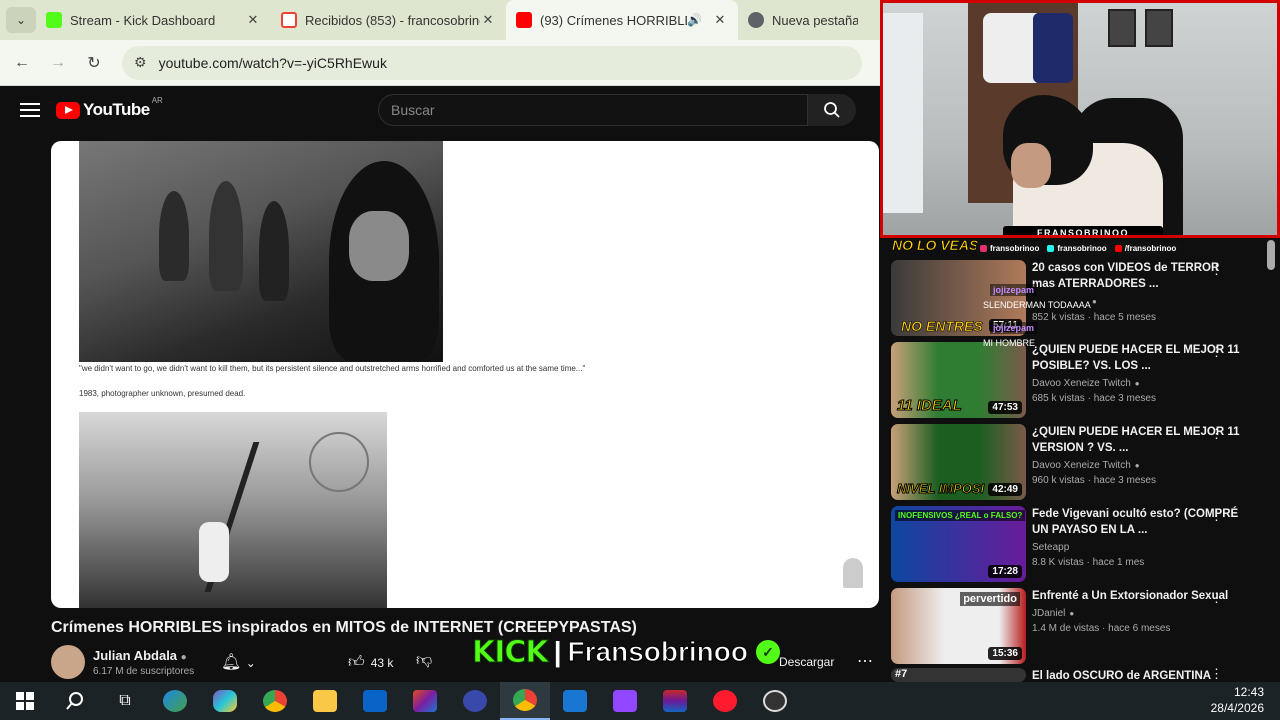 This screenshot has height=720, width=1280. What do you see at coordinates (275, 701) in the screenshot?
I see `chrome-app` at bounding box center [275, 701].